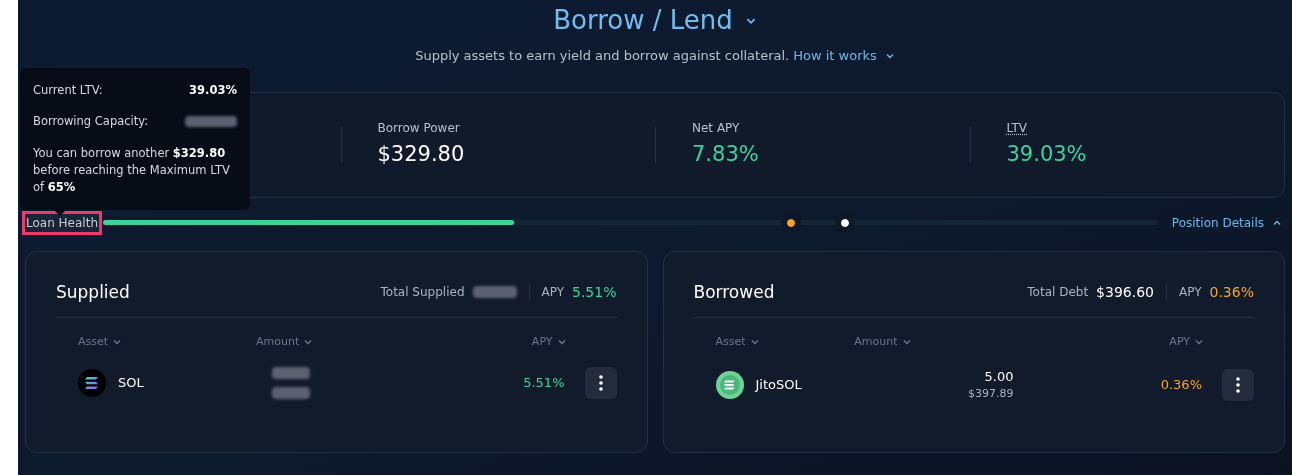  I want to click on stat-value: 39.03%, so click(1047, 154).